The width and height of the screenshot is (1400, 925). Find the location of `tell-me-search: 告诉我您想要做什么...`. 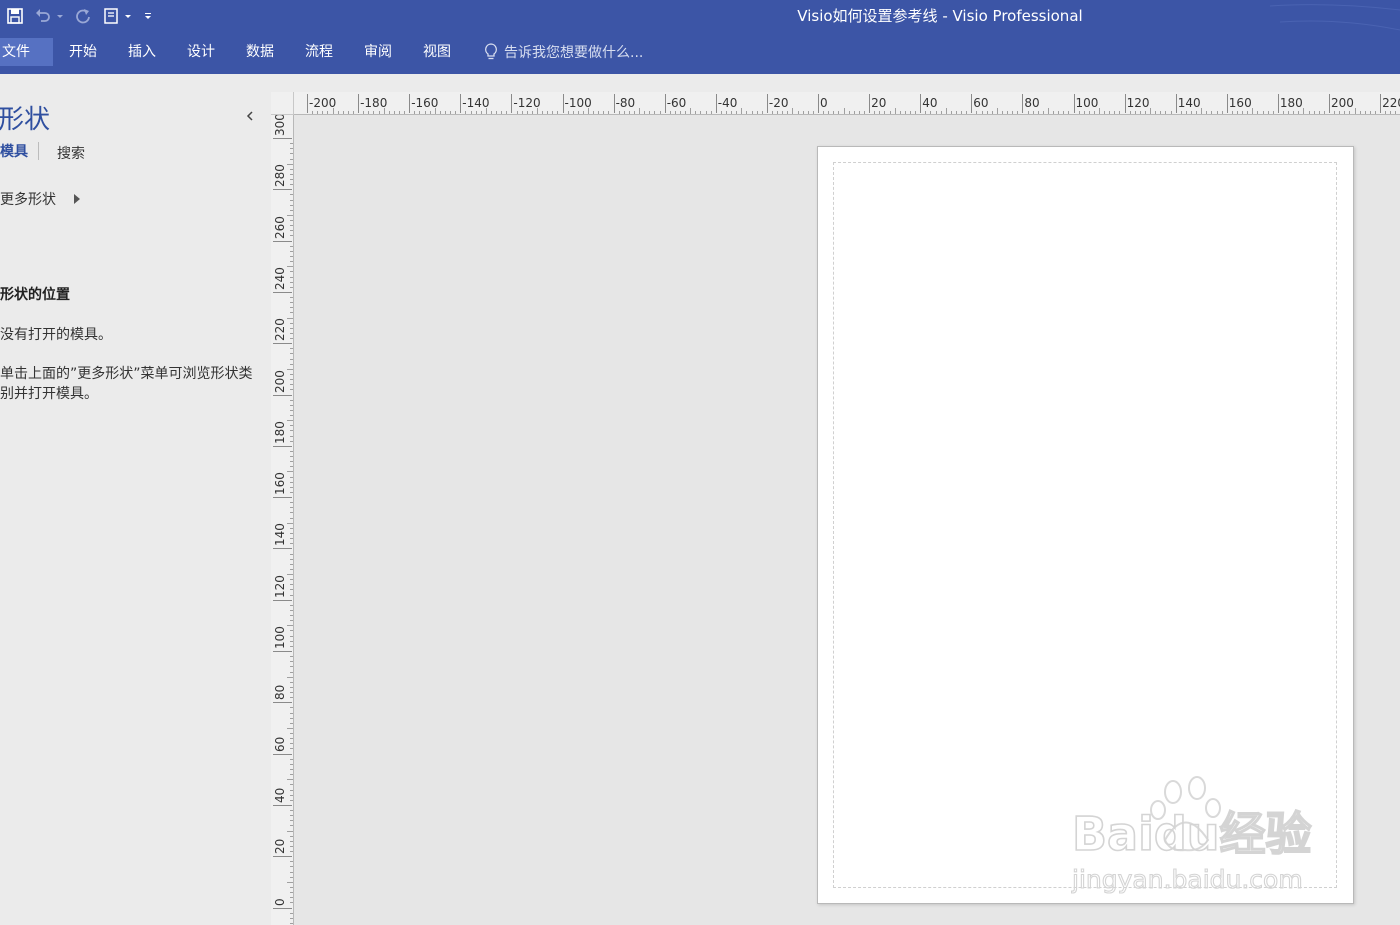

tell-me-search: 告诉我您想要做什么... is located at coordinates (563, 52).